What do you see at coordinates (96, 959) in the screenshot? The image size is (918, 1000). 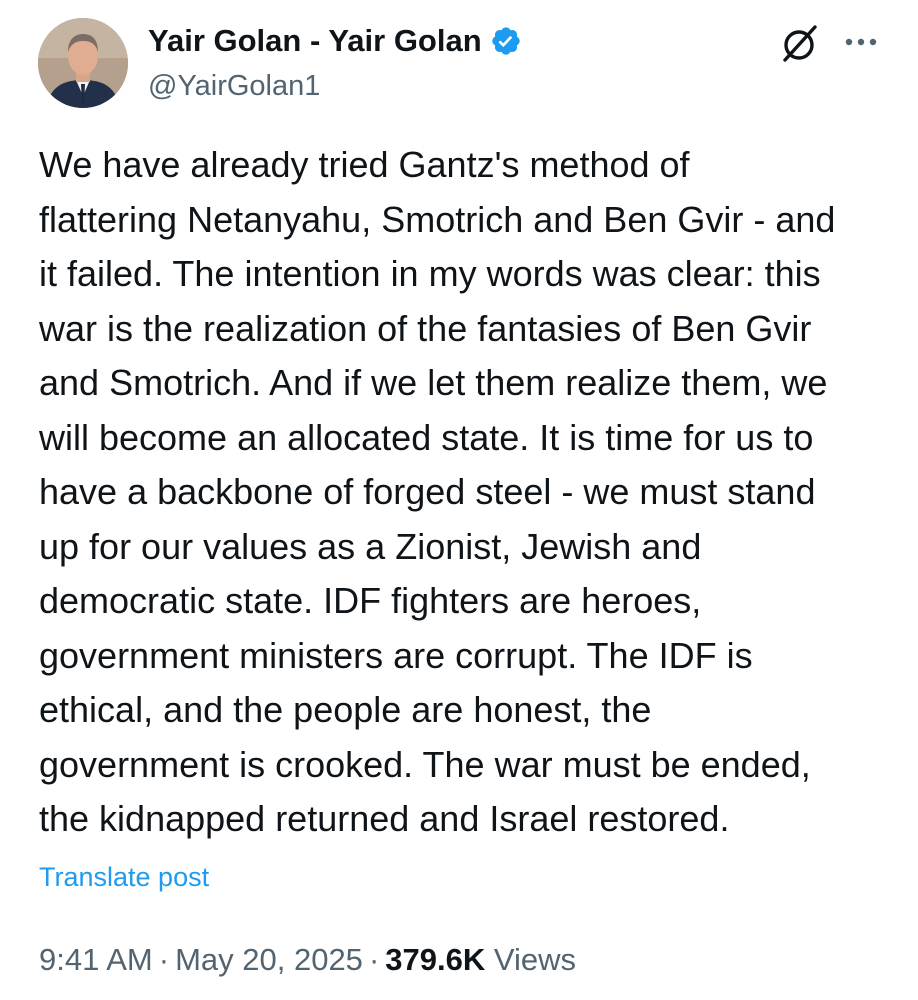 I see `post-time: 9:41 AM` at bounding box center [96, 959].